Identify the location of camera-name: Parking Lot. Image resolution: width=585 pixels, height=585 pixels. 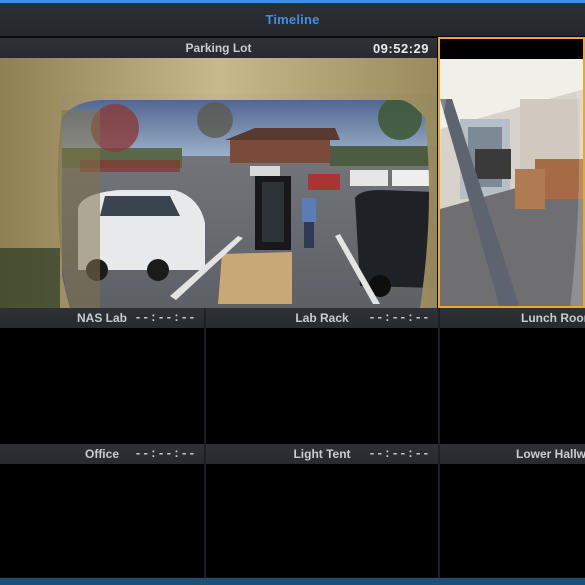
(218, 48).